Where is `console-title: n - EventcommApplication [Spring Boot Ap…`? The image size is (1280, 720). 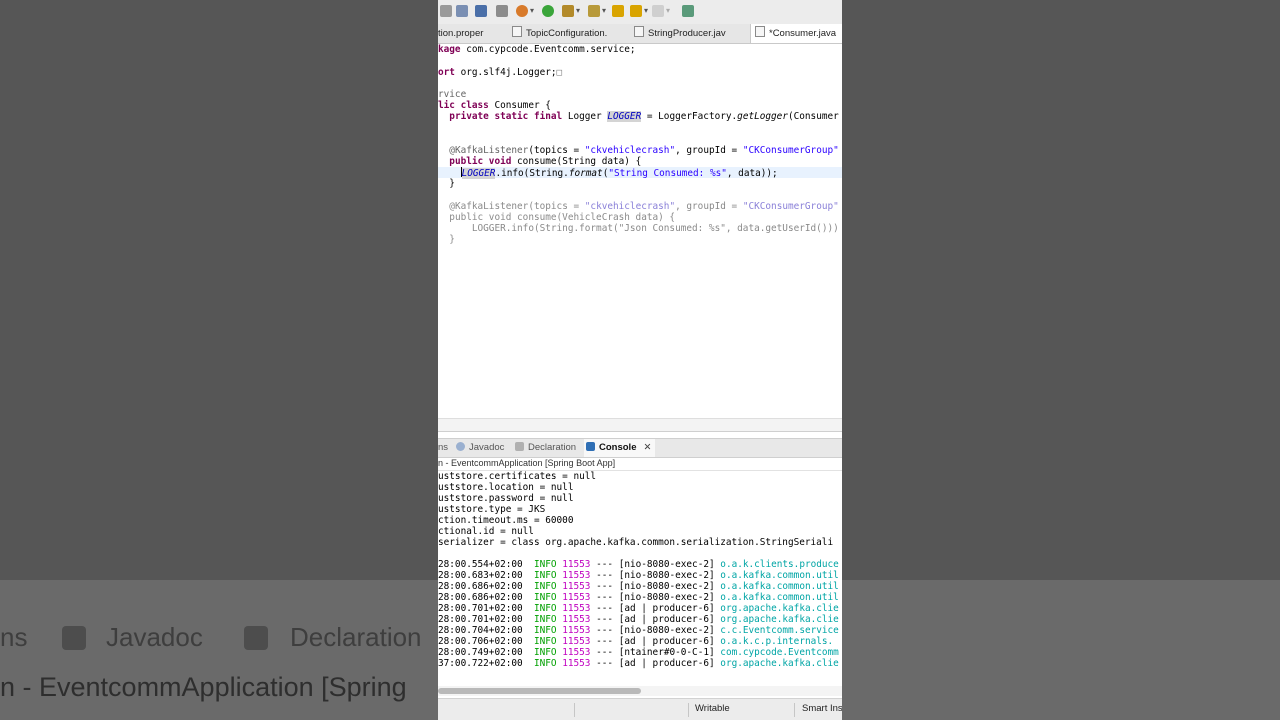
console-title: n - EventcommApplication [Spring Boot Ap… is located at coordinates (640, 464).